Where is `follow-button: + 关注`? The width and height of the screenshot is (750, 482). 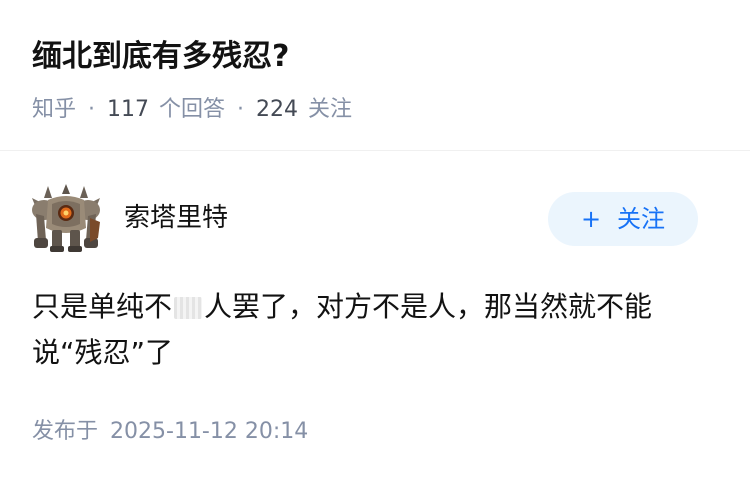
follow-button: + 关注 is located at coordinates (623, 219).